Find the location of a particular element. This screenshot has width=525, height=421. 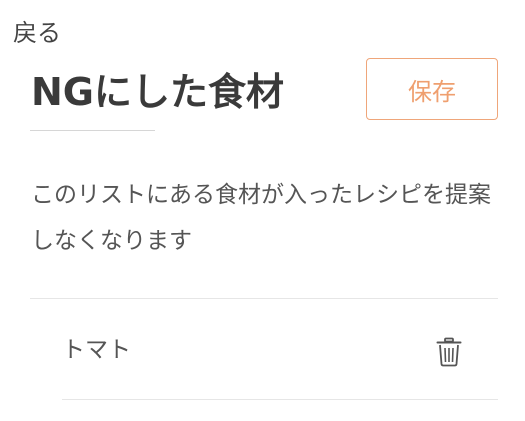

page-title: NGにした食材 is located at coordinates (157, 92).